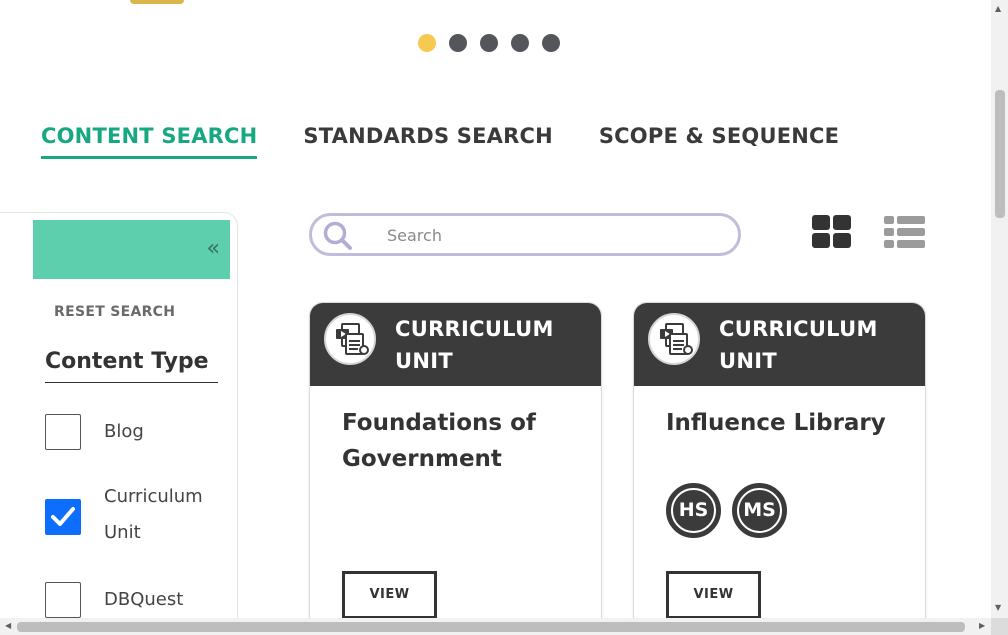 This screenshot has height=635, width=1008. Describe the element at coordinates (999, 309) in the screenshot. I see `vertical-scrollbar: ▲ ▼` at that location.